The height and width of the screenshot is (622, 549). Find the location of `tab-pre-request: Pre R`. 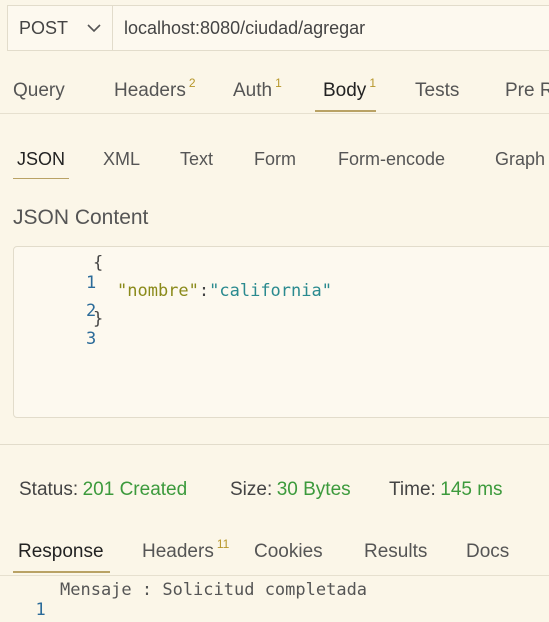

tab-pre-request: Pre R is located at coordinates (527, 91).